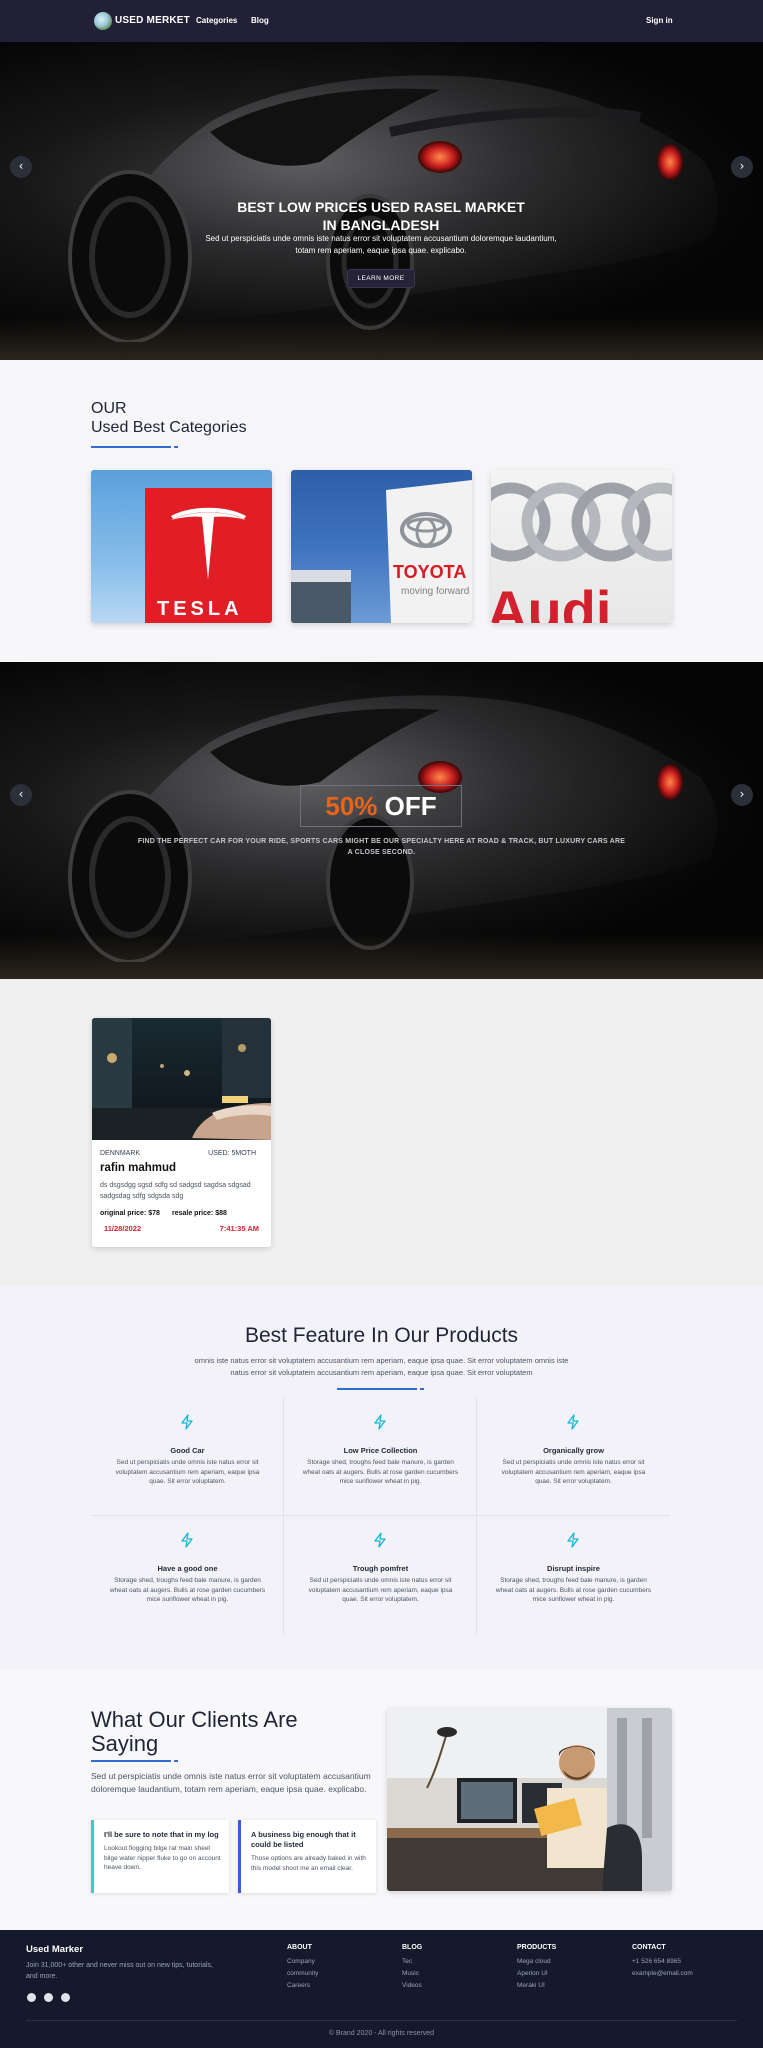 The height and width of the screenshot is (2048, 763). I want to click on footer-col-about-title: ABOUT, so click(299, 1947).